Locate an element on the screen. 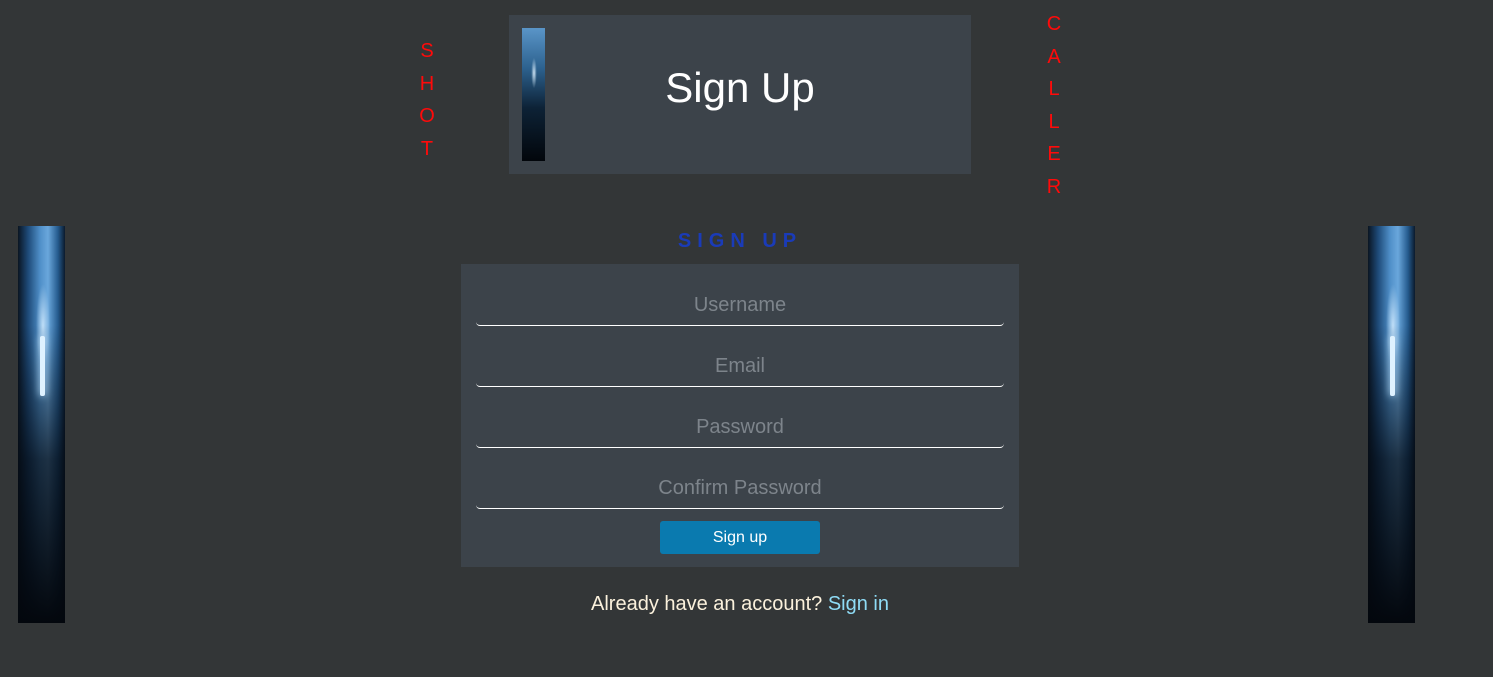 This screenshot has width=1493, height=677. password-input is located at coordinates (740, 428).